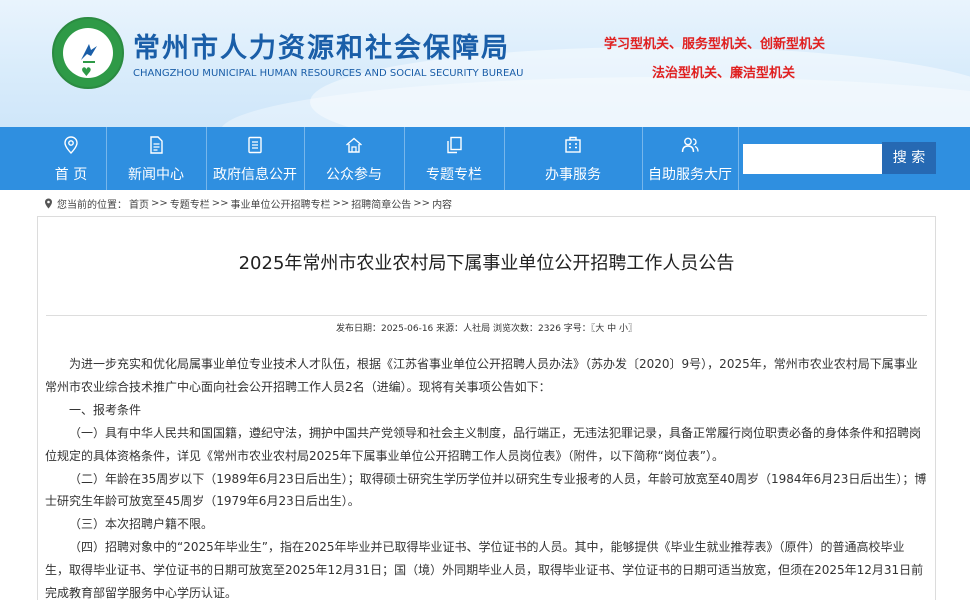 This screenshot has width=970, height=600. What do you see at coordinates (255, 158) in the screenshot?
I see `nav-item-gov-info: 政府信息公开` at bounding box center [255, 158].